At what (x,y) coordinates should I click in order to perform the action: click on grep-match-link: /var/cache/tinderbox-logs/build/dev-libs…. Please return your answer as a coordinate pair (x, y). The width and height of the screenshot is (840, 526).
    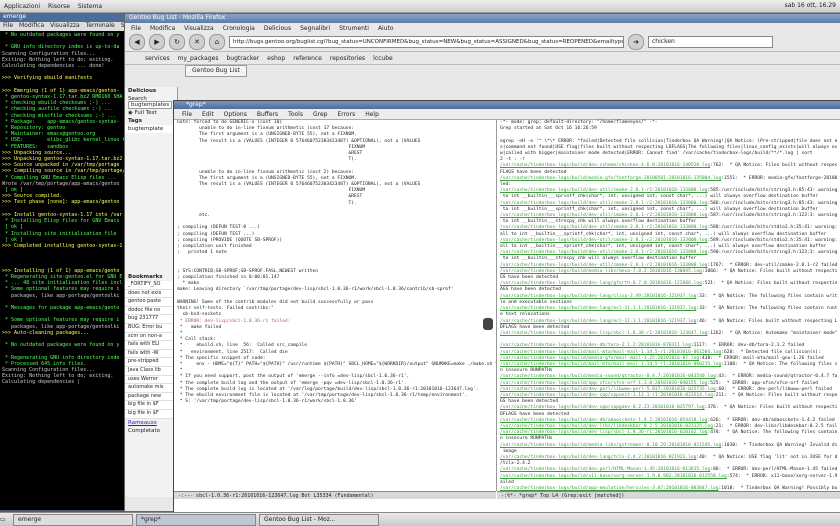
    Looking at the image, I should click on (606, 426).